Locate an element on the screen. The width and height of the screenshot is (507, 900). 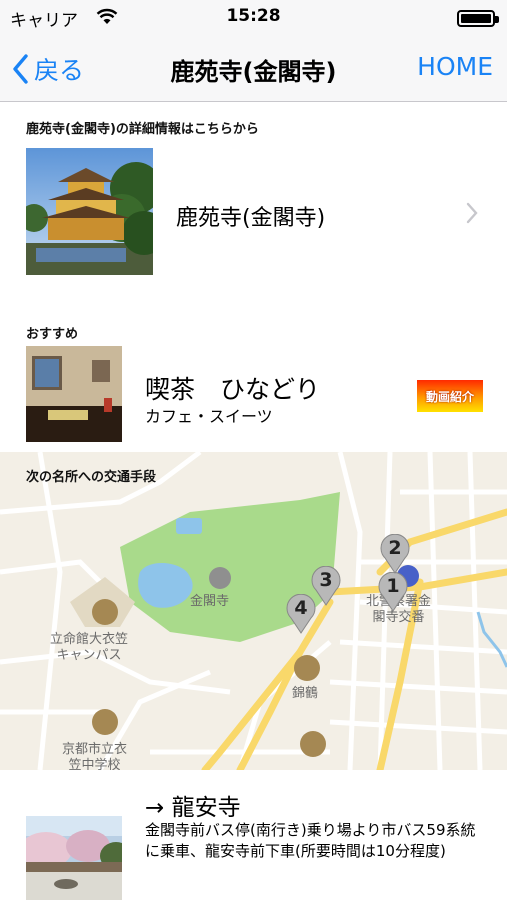
chevron-right-icon is located at coordinates (472, 213).